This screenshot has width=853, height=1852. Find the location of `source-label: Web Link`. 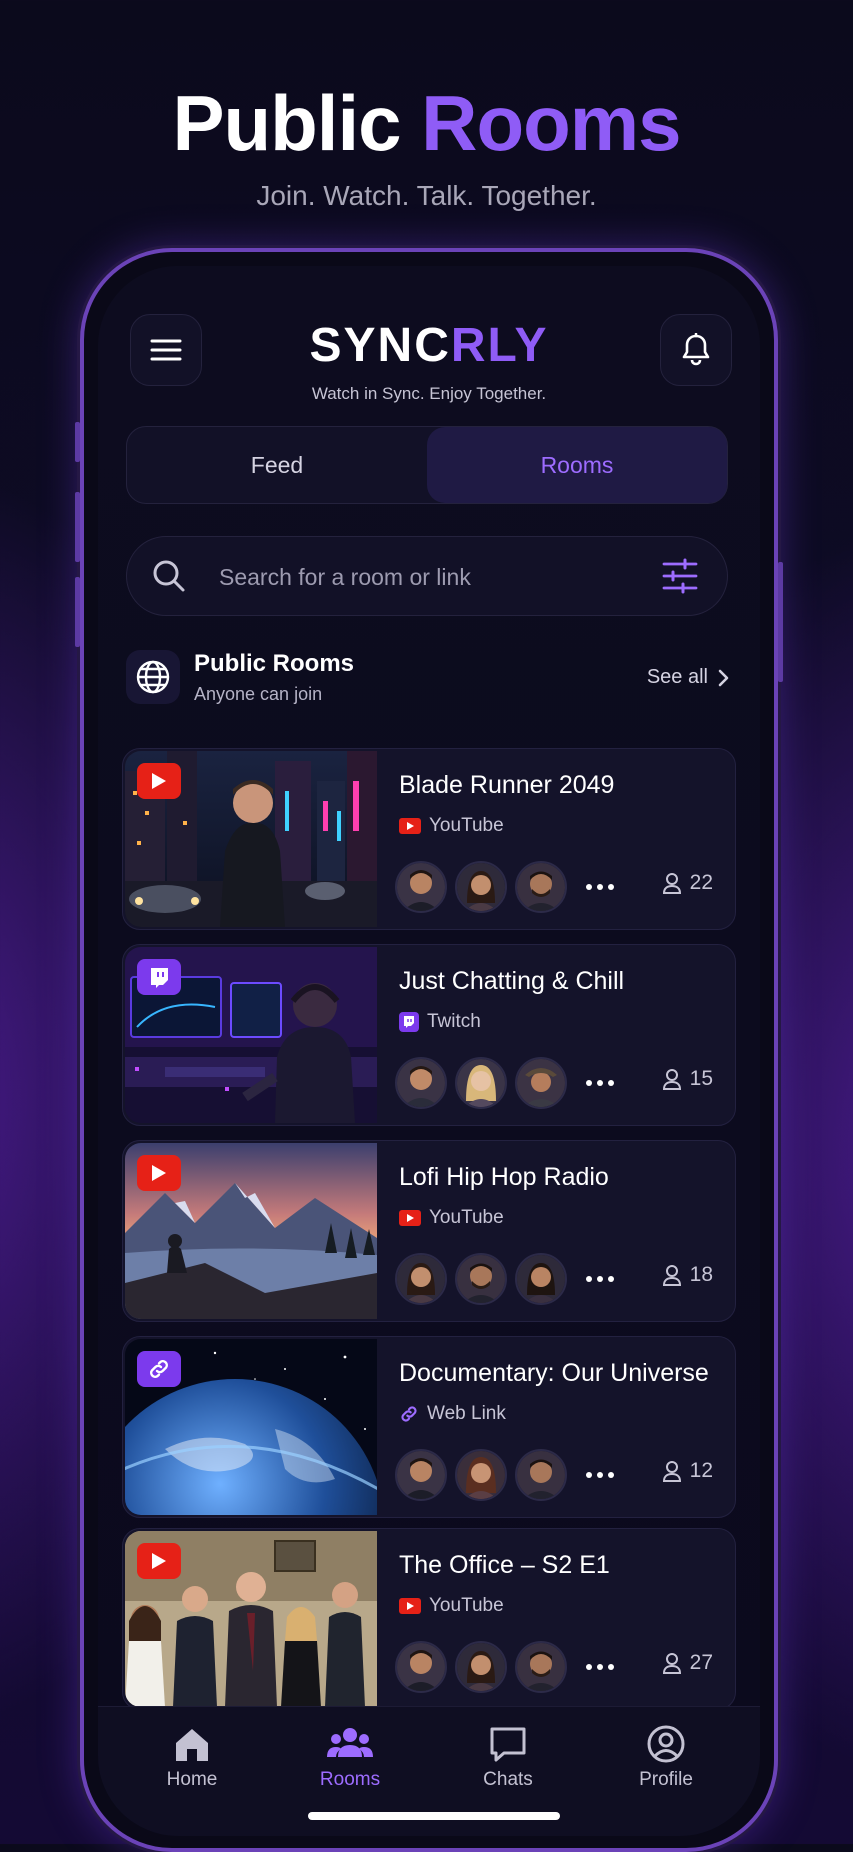

source-label: Web Link is located at coordinates (466, 1413).